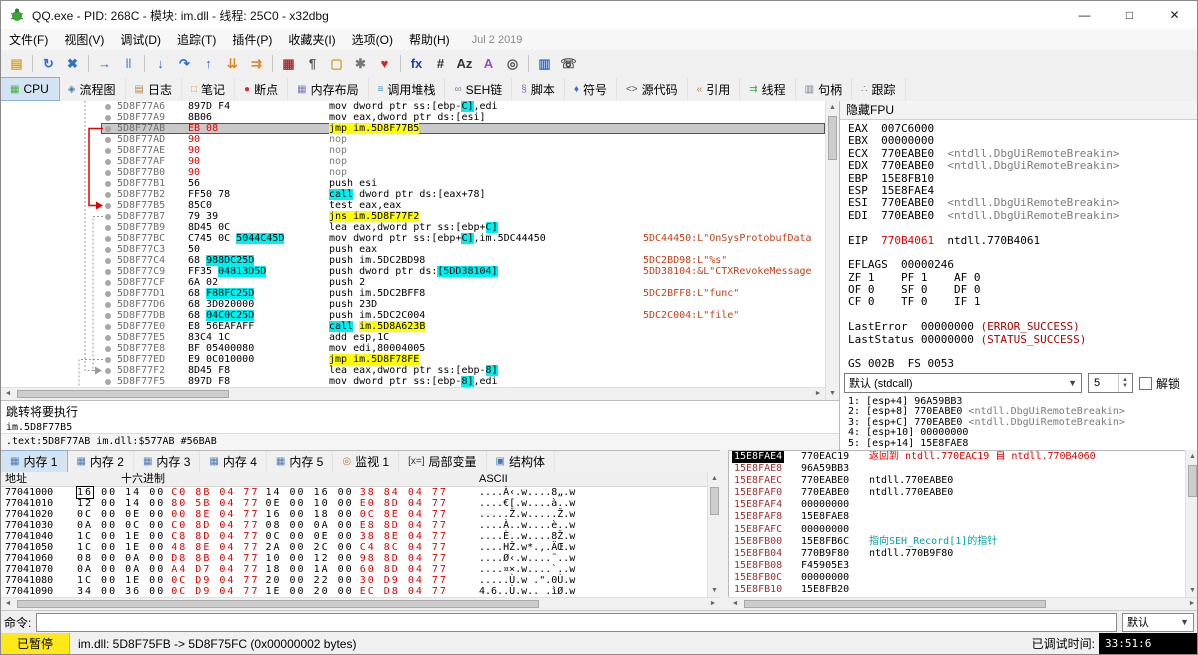 The width and height of the screenshot is (1198, 655). I want to click on stack-row: 15E8FB10 15E8FB20, so click(957, 590).